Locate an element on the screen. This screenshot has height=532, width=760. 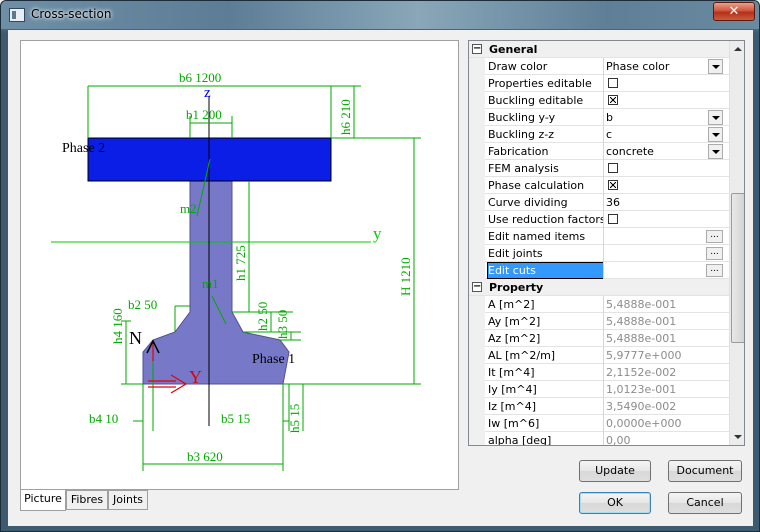
property-value: c is located at coordinates (665, 134).